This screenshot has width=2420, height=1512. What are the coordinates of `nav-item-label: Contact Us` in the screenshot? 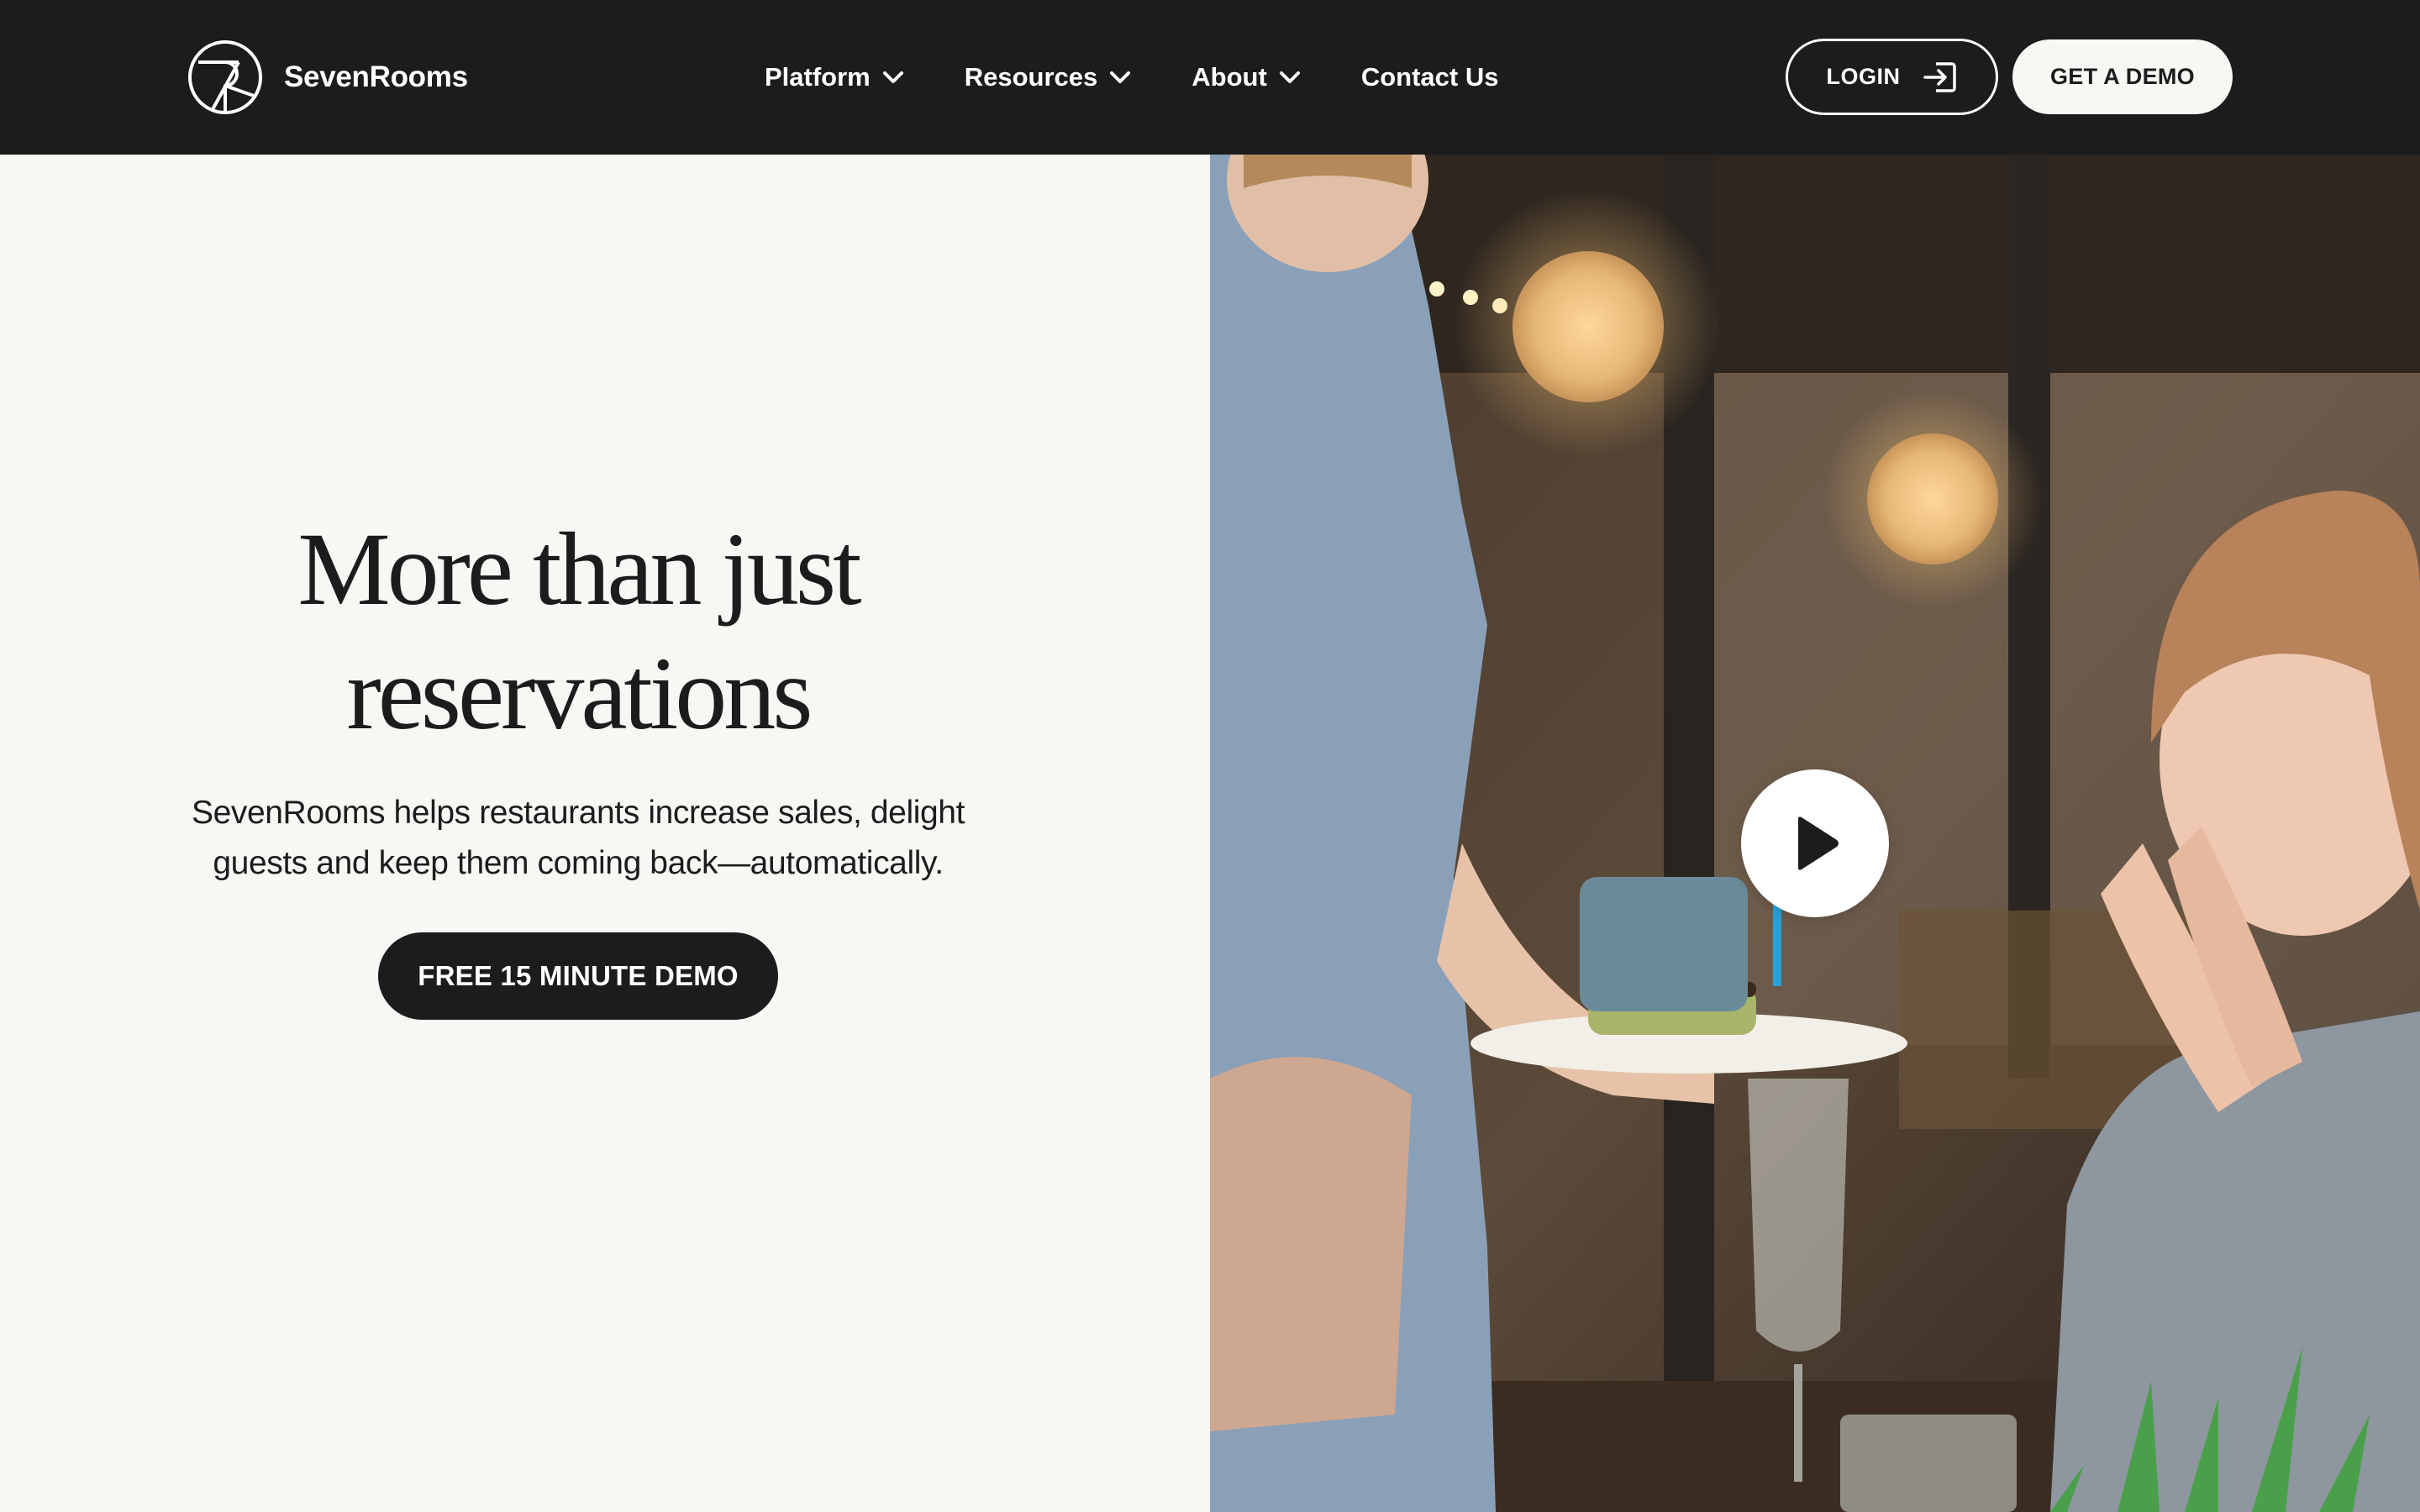 It's located at (1429, 77).